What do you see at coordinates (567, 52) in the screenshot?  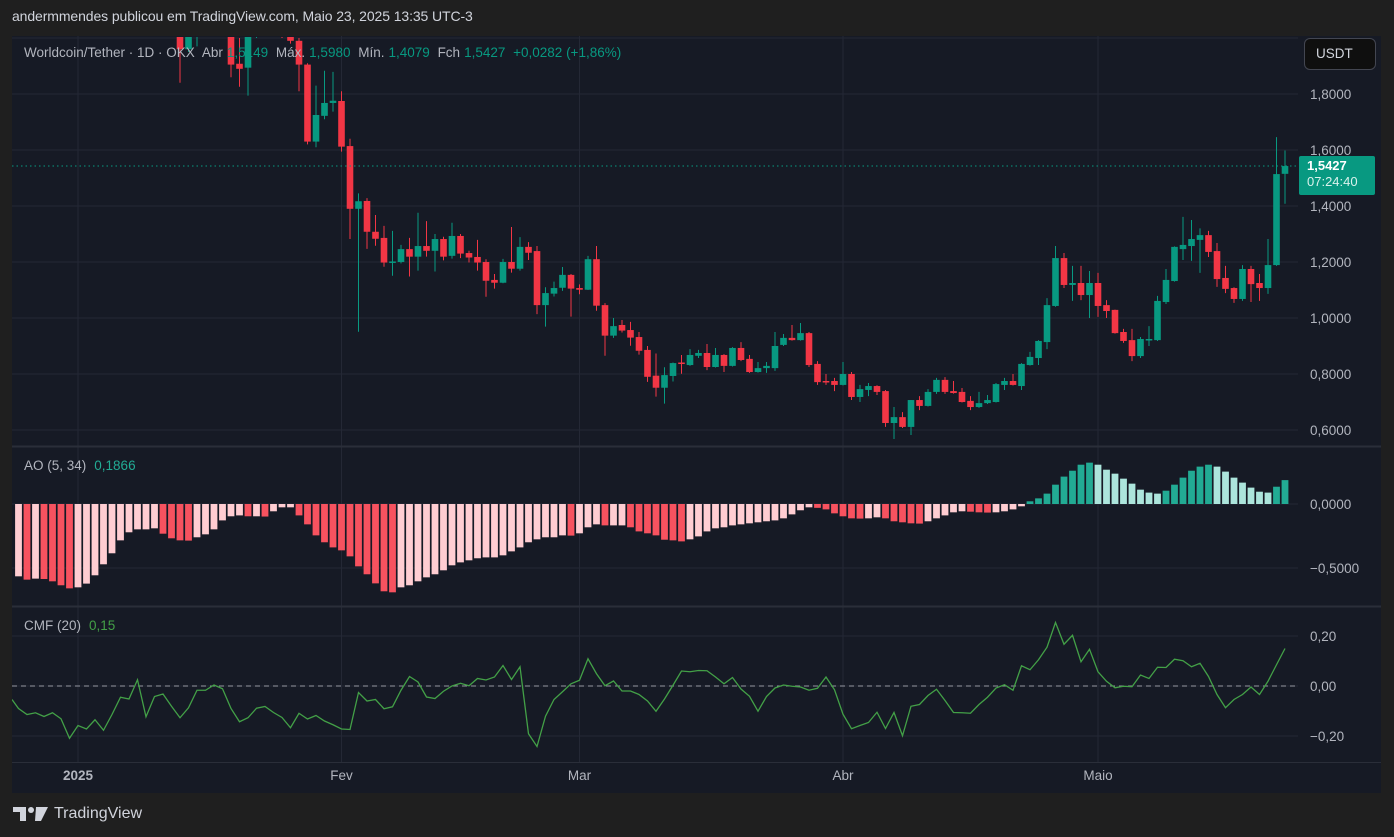 I see `change-value: +0,0282 (+1,86%)` at bounding box center [567, 52].